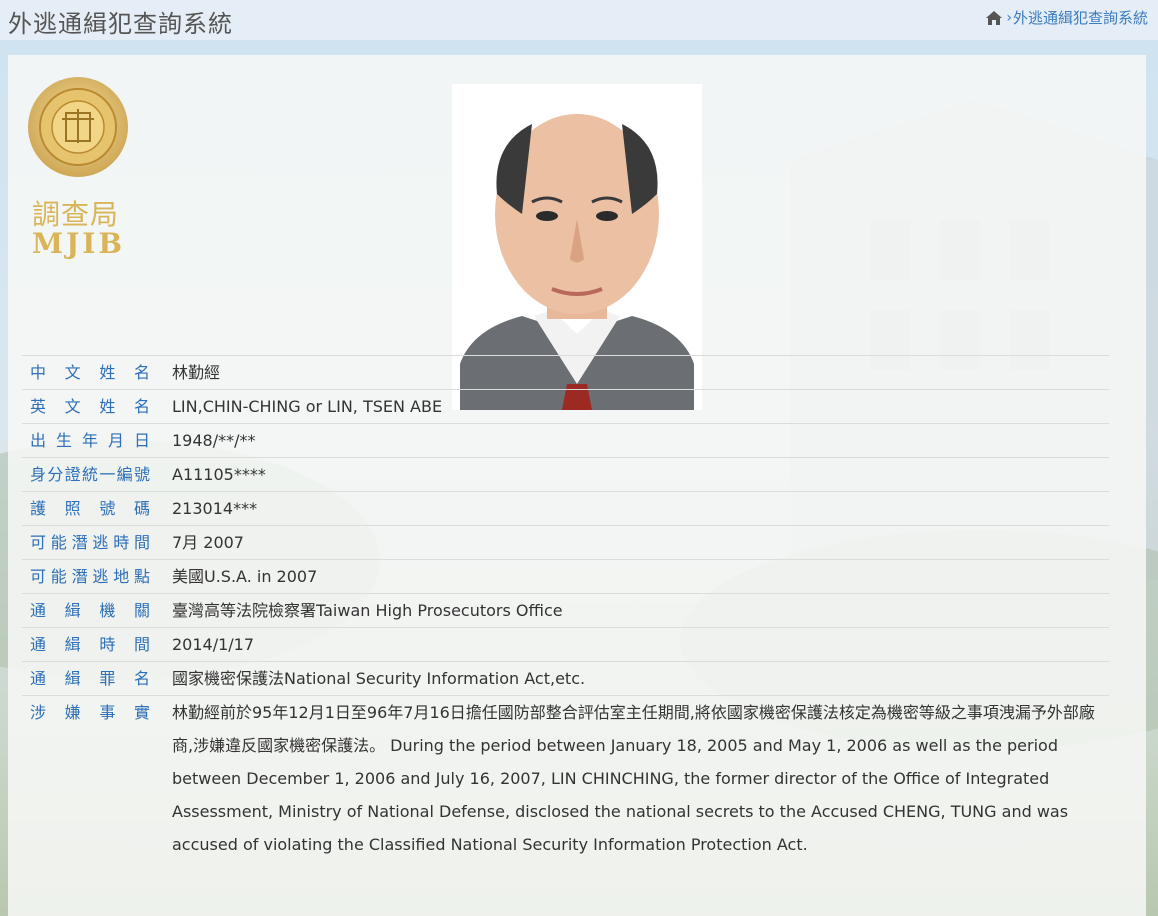 Image resolution: width=1158 pixels, height=916 pixels. I want to click on field-label: 涉嫌事實, so click(90, 712).